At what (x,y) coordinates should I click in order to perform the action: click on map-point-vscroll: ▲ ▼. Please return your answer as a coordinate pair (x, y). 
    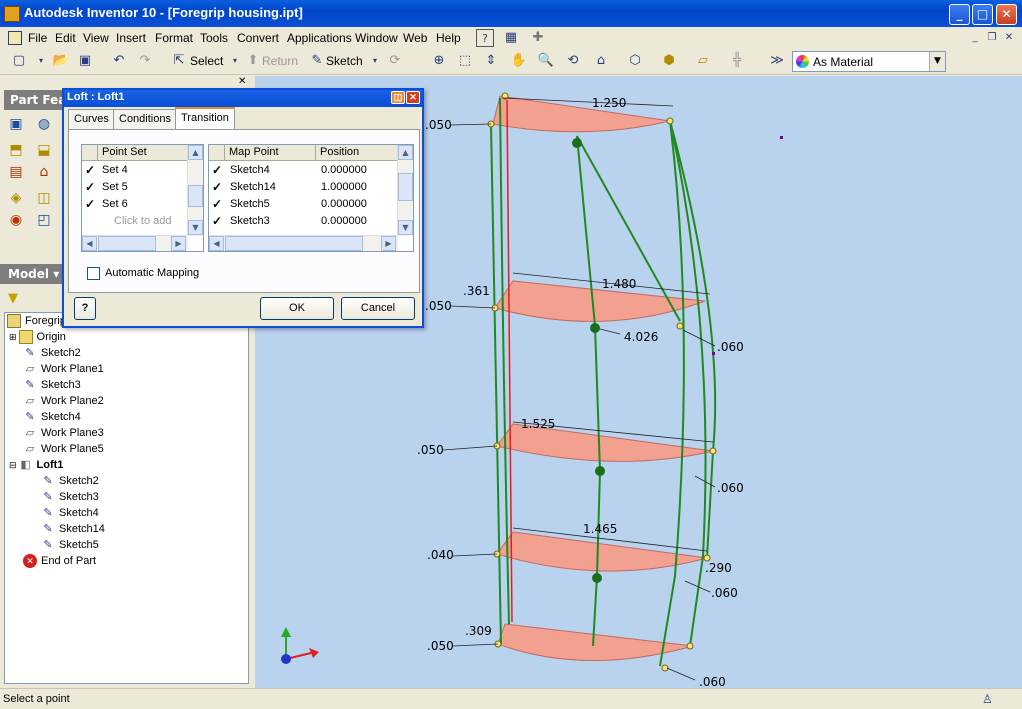
    Looking at the image, I should click on (405, 190).